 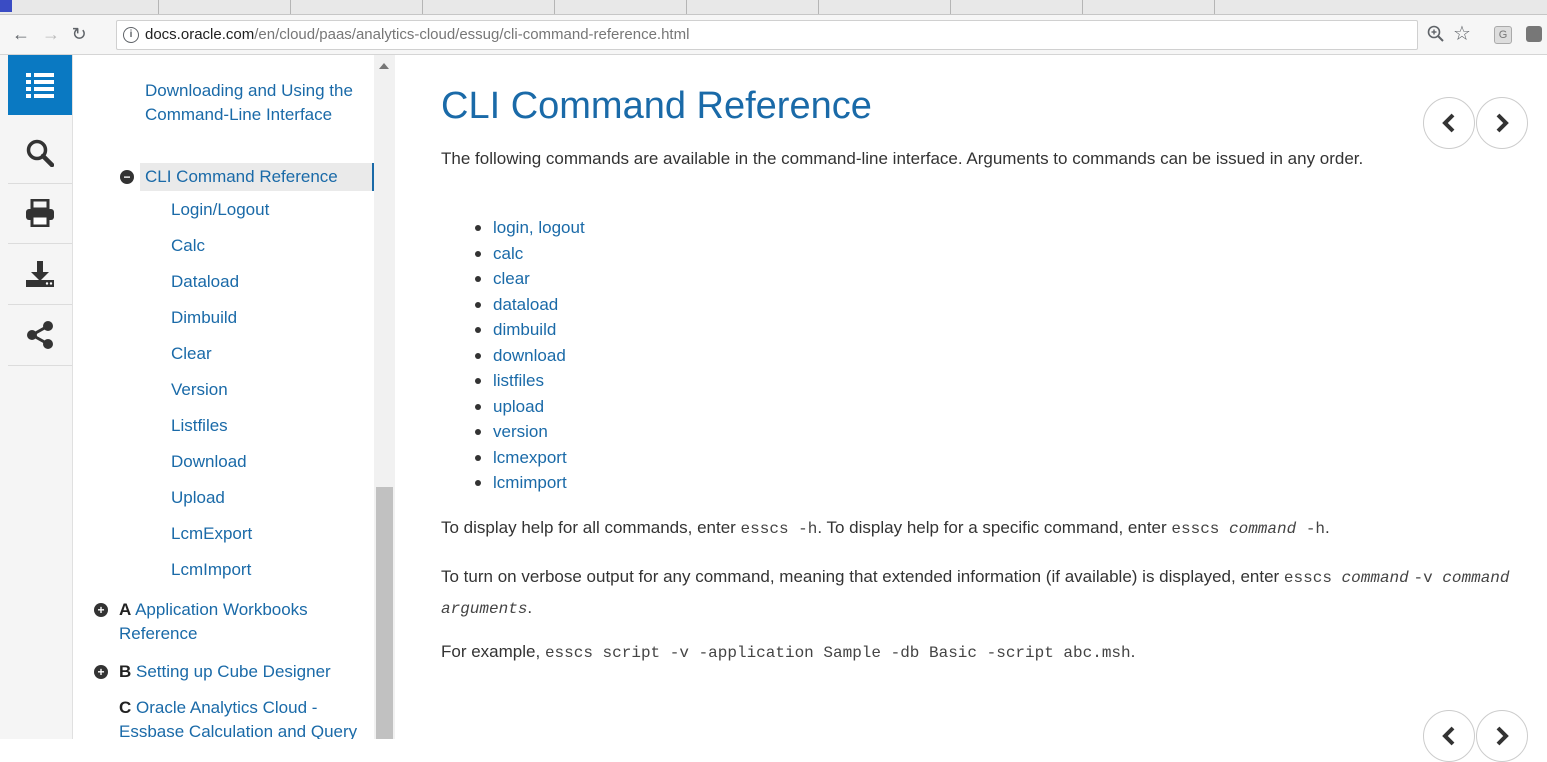 I want to click on search-button, so click(x=40, y=153).